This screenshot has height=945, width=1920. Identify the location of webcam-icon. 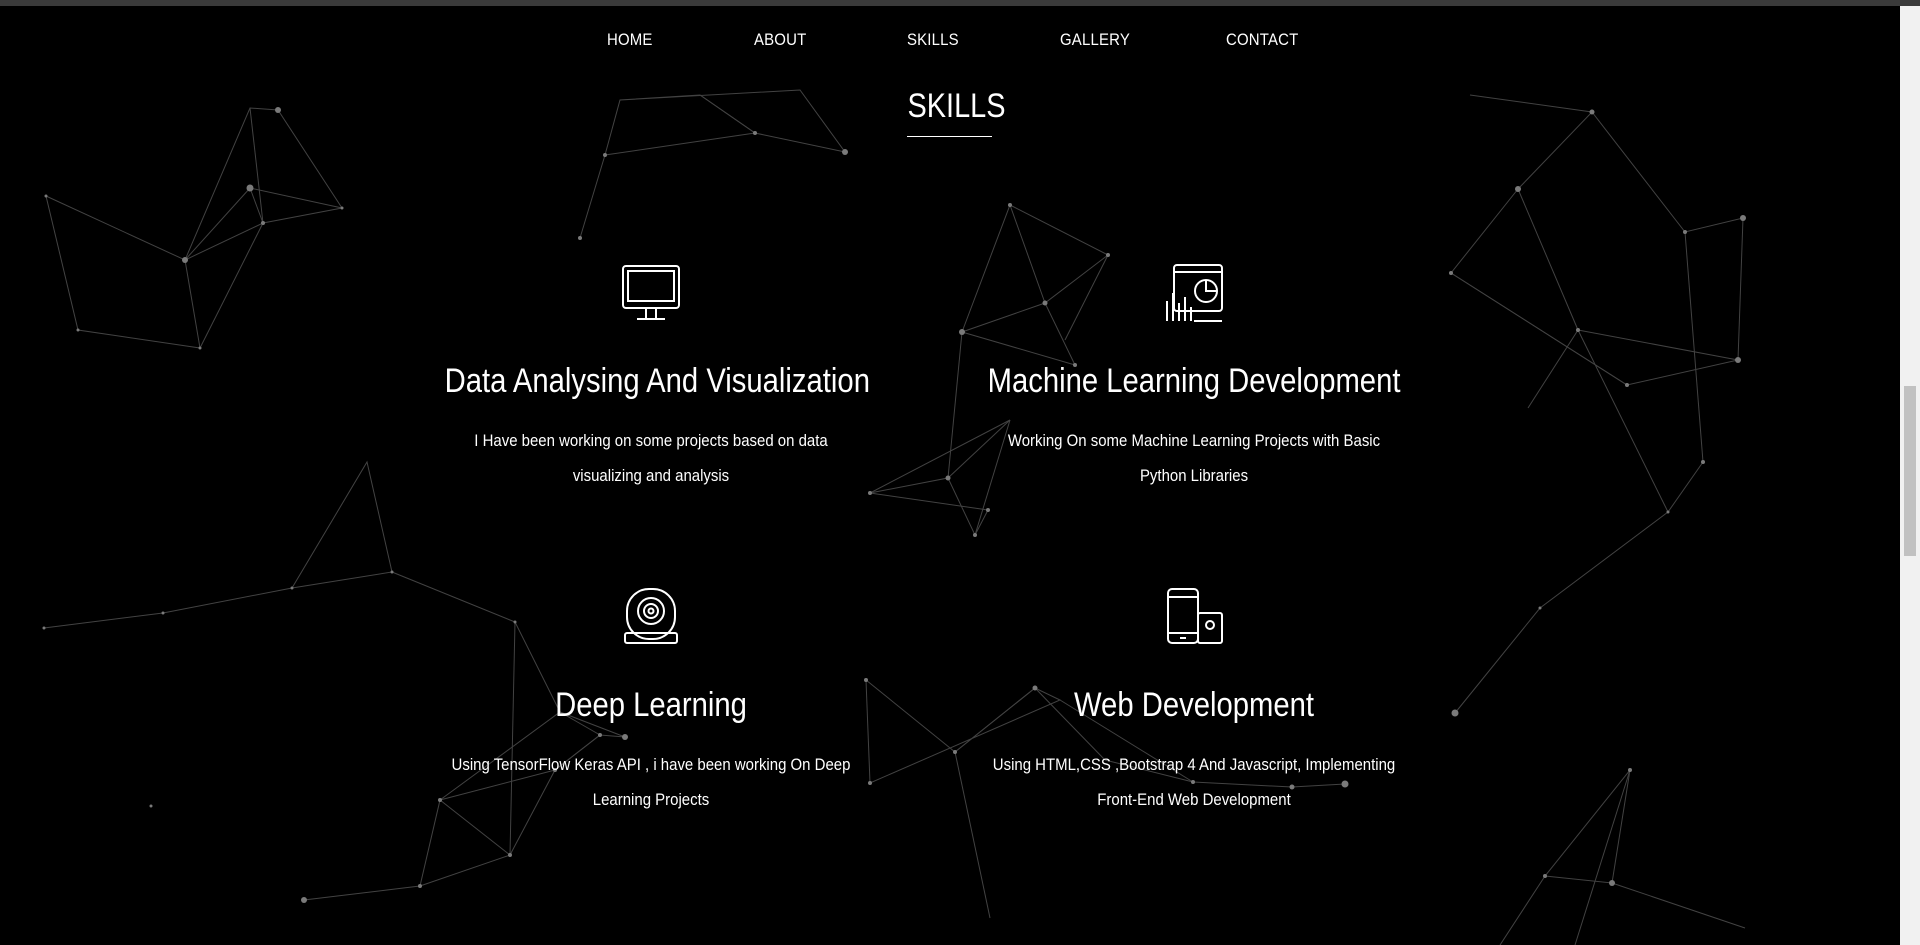
(651, 617).